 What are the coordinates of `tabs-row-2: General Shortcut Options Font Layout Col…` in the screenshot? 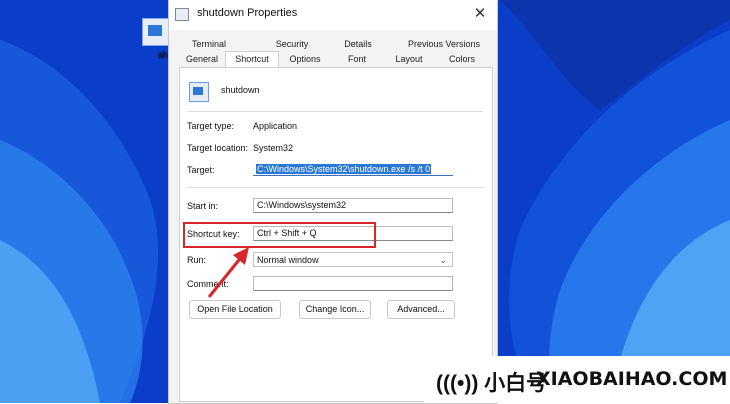 It's located at (335, 60).